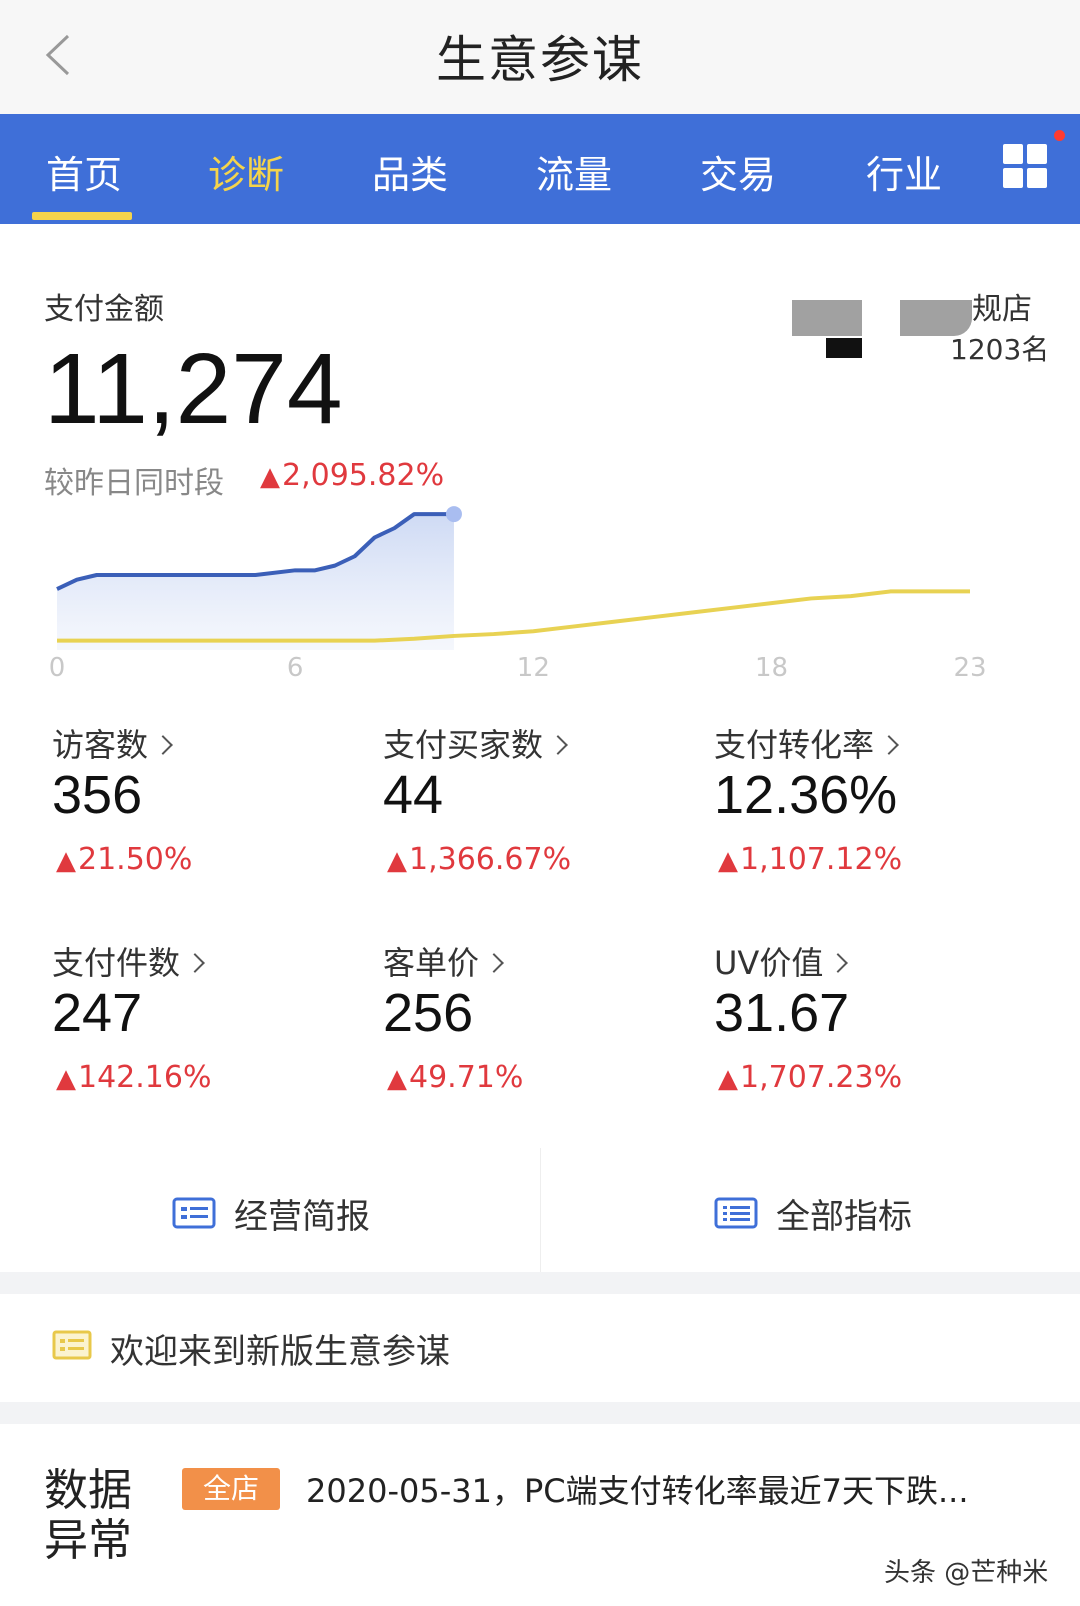 The width and height of the screenshot is (1080, 1606). Describe the element at coordinates (782, 1013) in the screenshot. I see `metric-value: 31.67` at that location.